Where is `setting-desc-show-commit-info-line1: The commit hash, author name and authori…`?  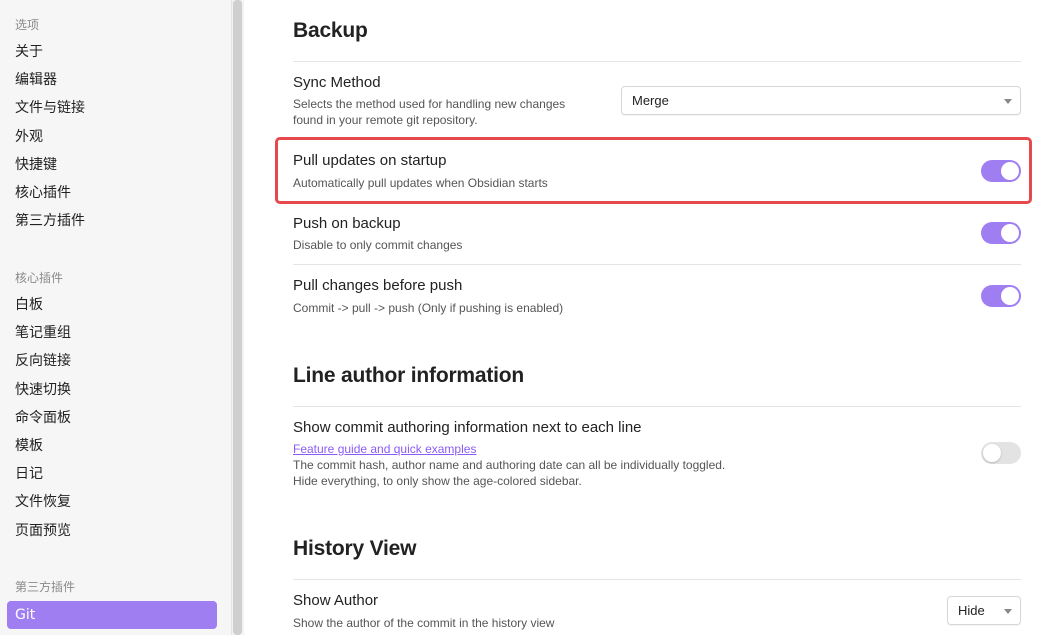 setting-desc-show-commit-info-line1: The commit hash, author name and authori… is located at coordinates (509, 465).